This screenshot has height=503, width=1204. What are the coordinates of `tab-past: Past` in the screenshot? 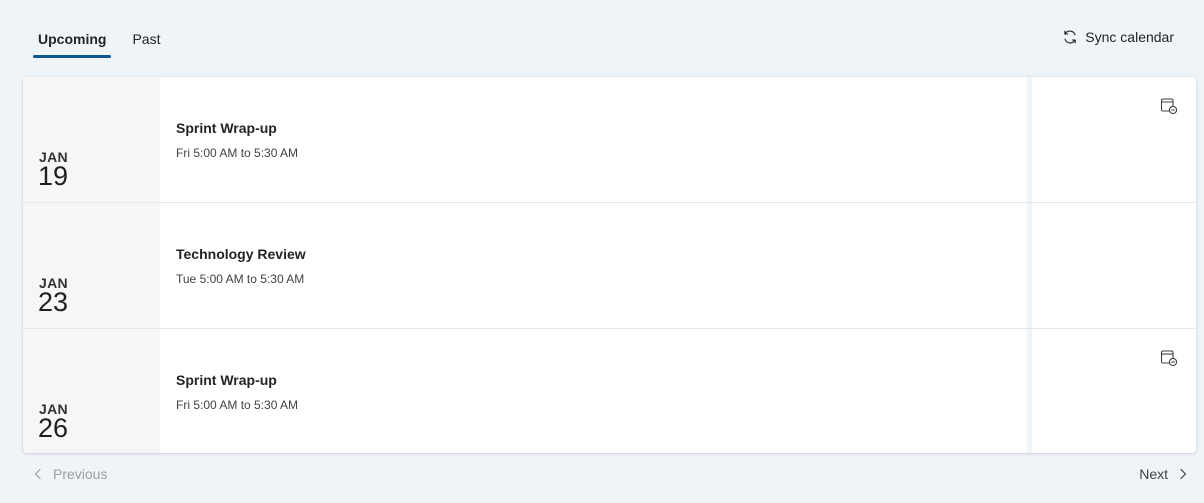 It's located at (146, 41).